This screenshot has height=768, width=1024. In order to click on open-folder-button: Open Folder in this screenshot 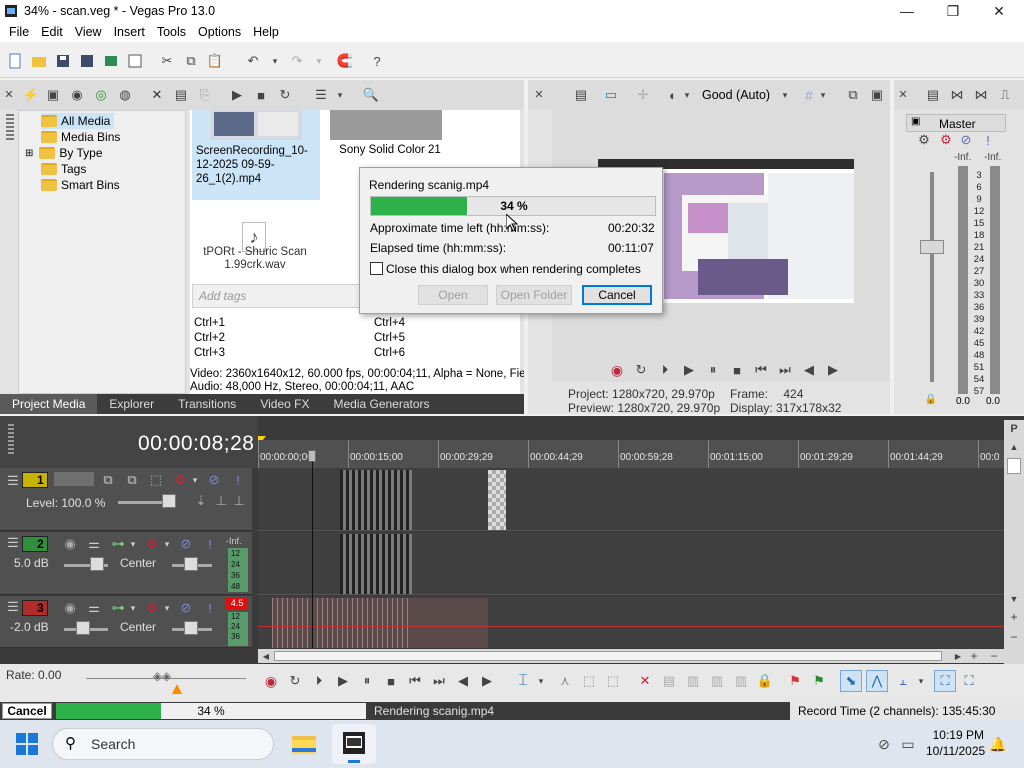, I will do `click(534, 295)`.